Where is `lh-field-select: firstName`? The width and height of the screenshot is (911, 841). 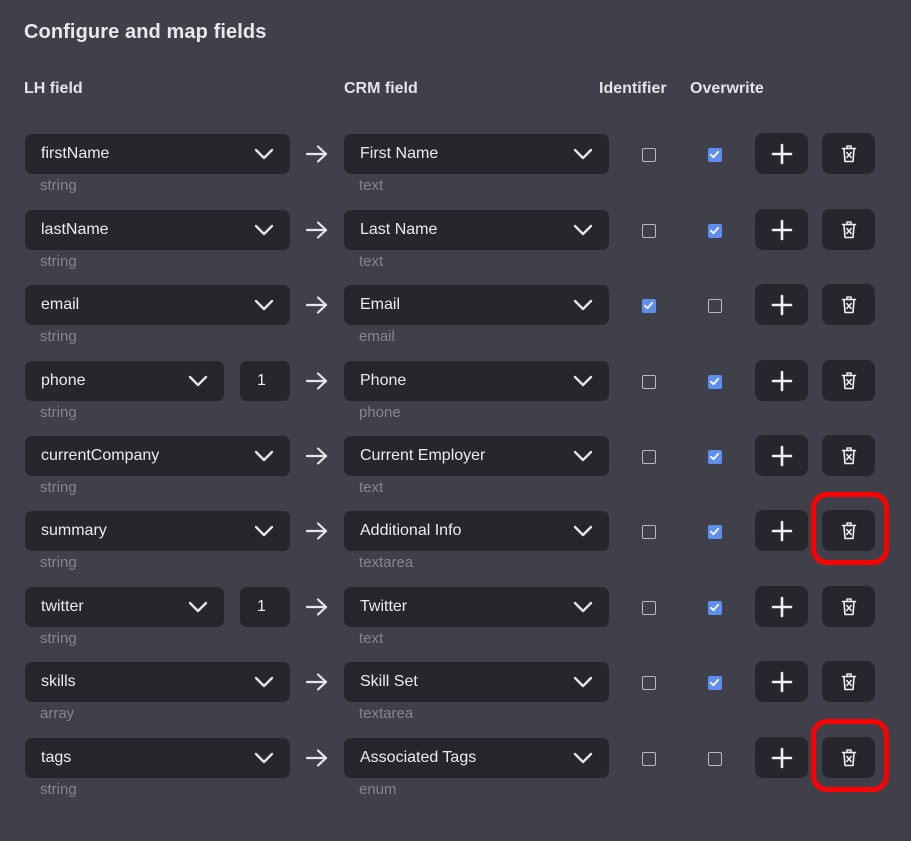 lh-field-select: firstName is located at coordinates (157, 154).